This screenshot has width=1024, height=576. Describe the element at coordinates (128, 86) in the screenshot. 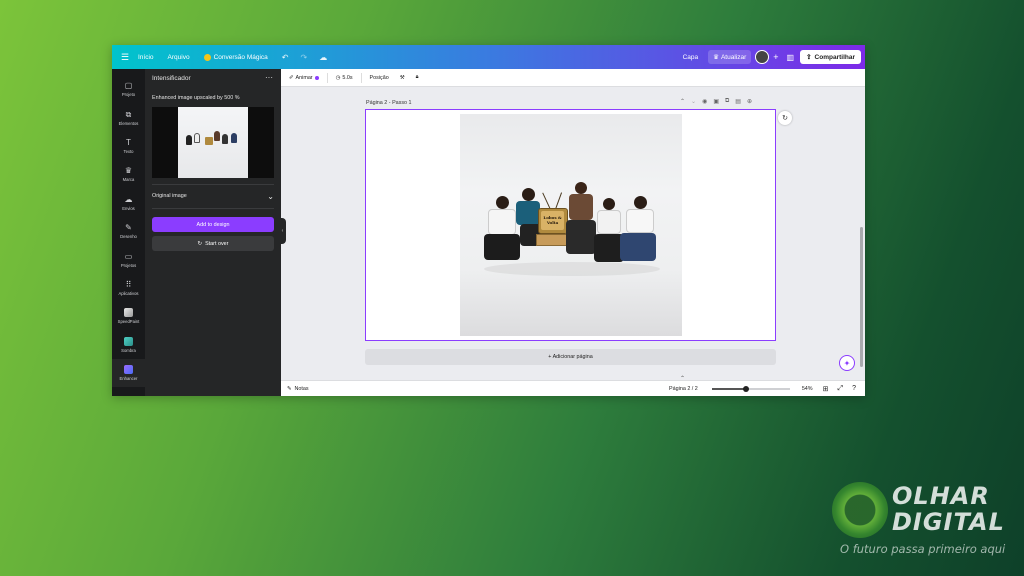

I see `layout-icon: ▢` at that location.